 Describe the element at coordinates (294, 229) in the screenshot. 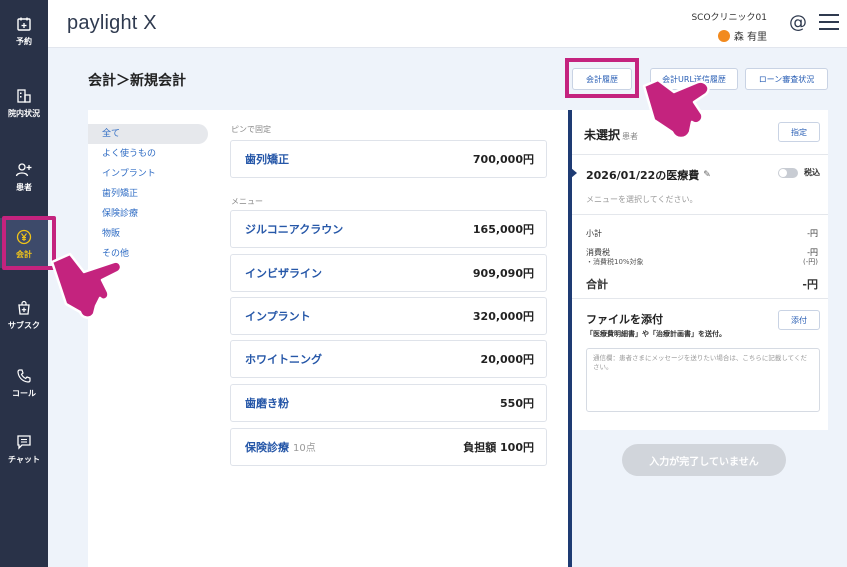

I see `menu-name: ジルコニアクラウン` at that location.